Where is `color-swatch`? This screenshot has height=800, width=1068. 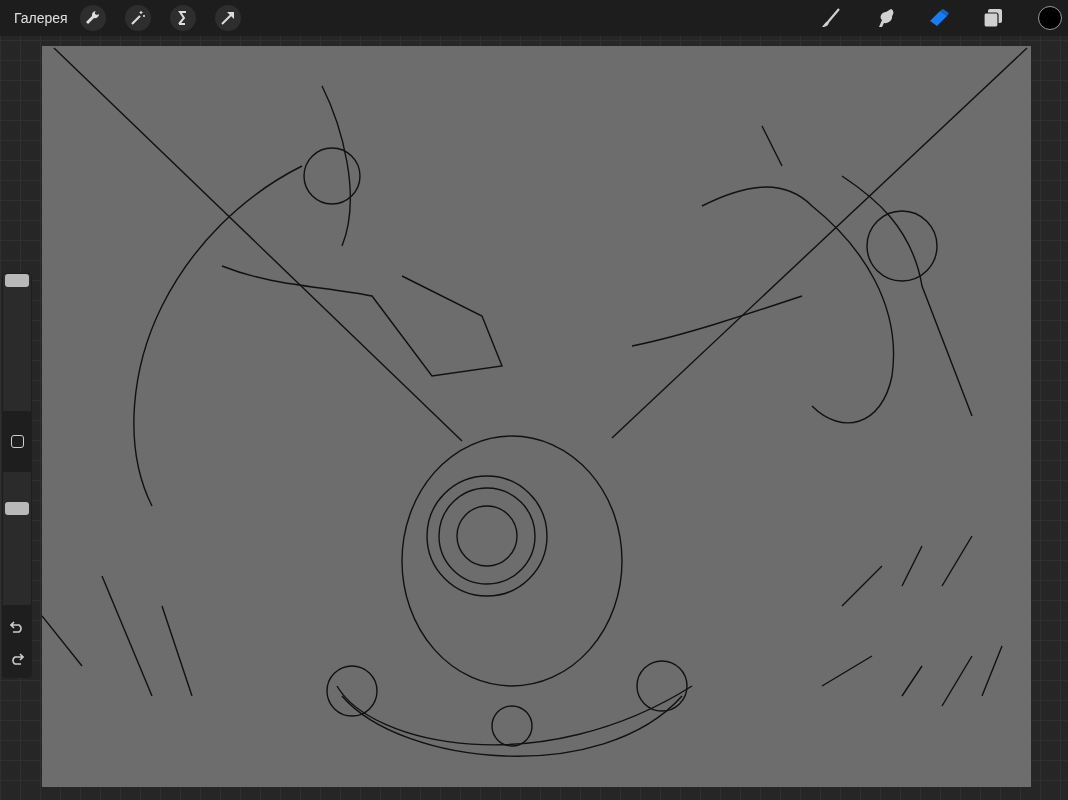 color-swatch is located at coordinates (1050, 18).